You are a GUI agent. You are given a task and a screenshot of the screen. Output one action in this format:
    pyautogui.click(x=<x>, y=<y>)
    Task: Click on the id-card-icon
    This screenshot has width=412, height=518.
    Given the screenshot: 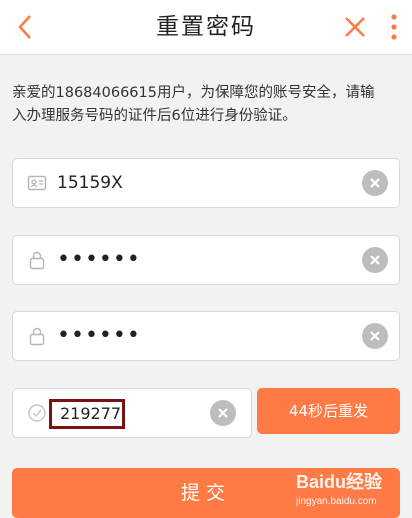 What is the action you would take?
    pyautogui.click(x=37, y=183)
    